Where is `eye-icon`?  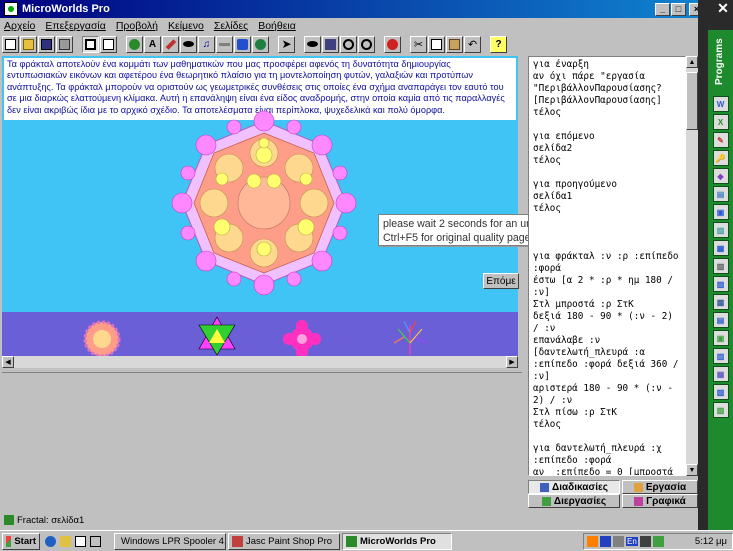 eye-icon is located at coordinates (188, 44).